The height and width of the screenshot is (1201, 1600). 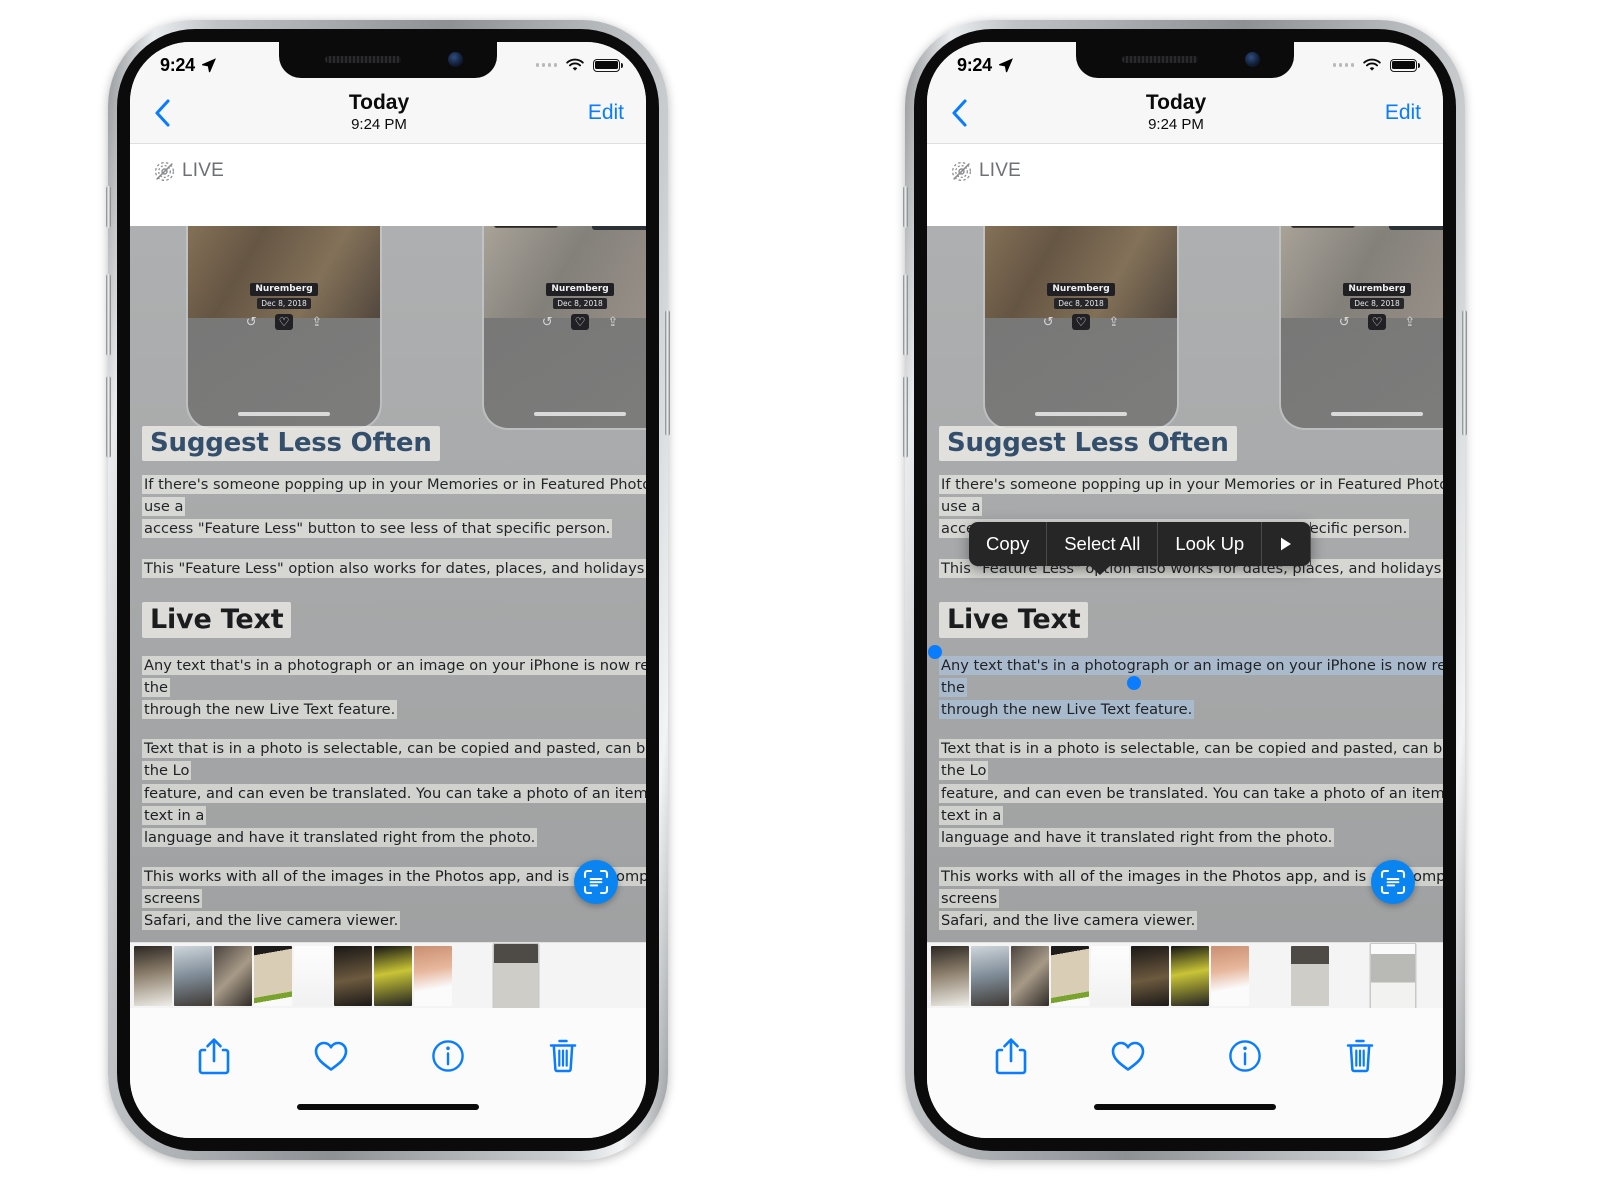 I want to click on share-icon, so click(x=214, y=1056).